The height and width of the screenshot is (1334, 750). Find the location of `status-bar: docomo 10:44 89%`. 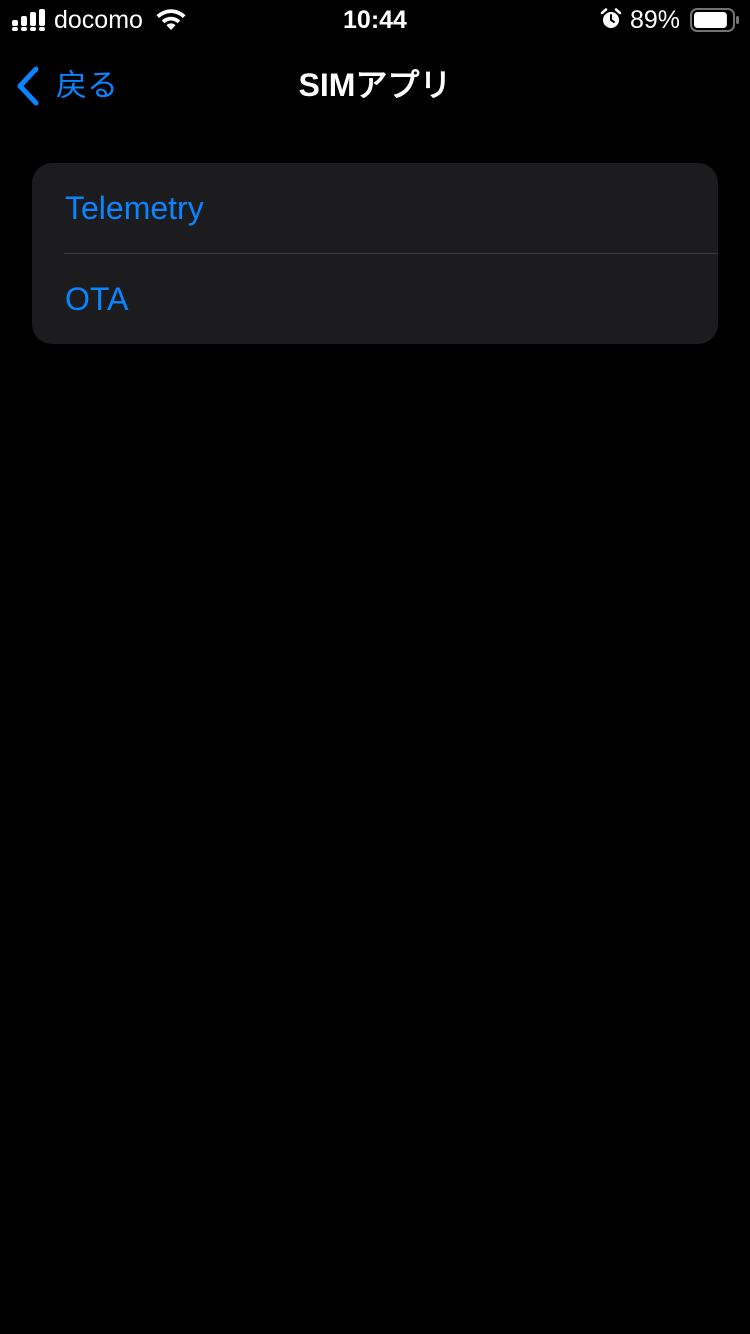

status-bar: docomo 10:44 89% is located at coordinates (375, 20).